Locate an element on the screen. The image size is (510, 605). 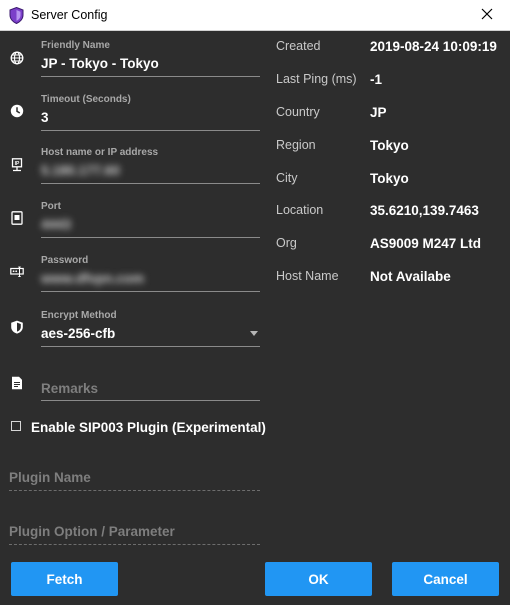
port-input: 4443 is located at coordinates (56, 224).